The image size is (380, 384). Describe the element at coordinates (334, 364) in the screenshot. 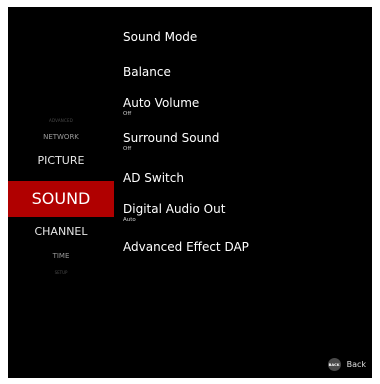

I see `back-icon: BACK` at that location.